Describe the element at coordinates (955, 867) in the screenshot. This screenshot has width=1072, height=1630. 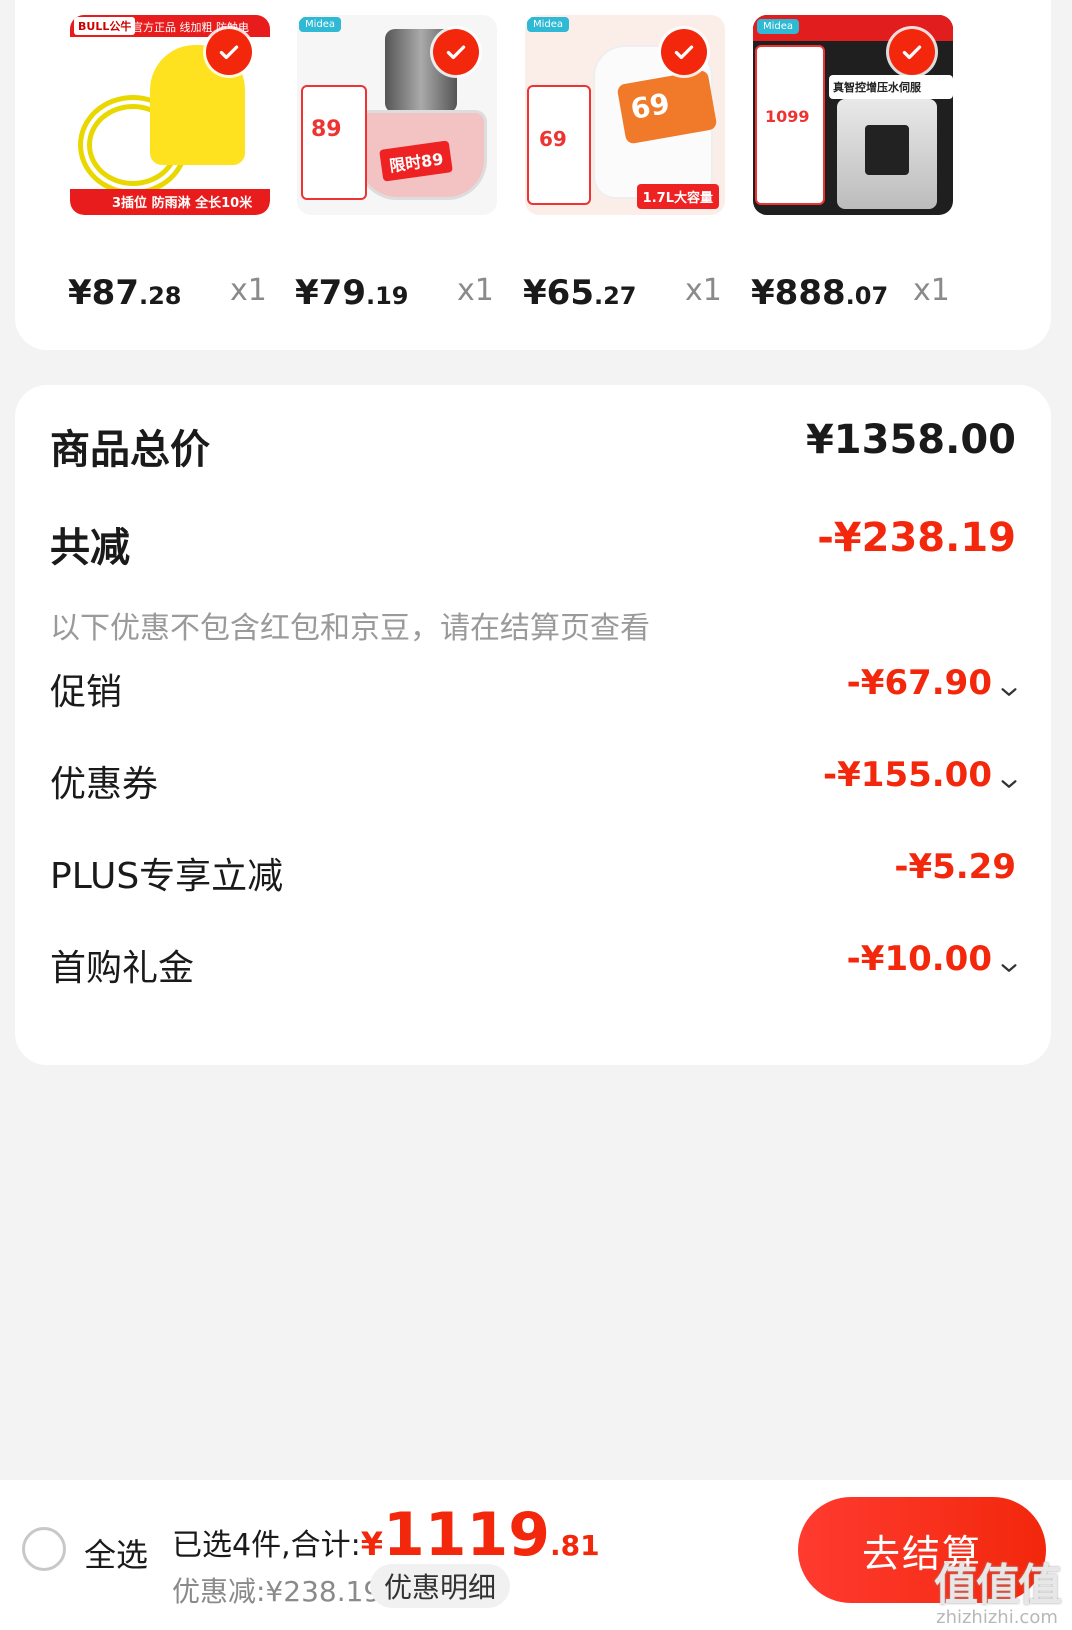
I see `discount-value: -¥5.29` at that location.